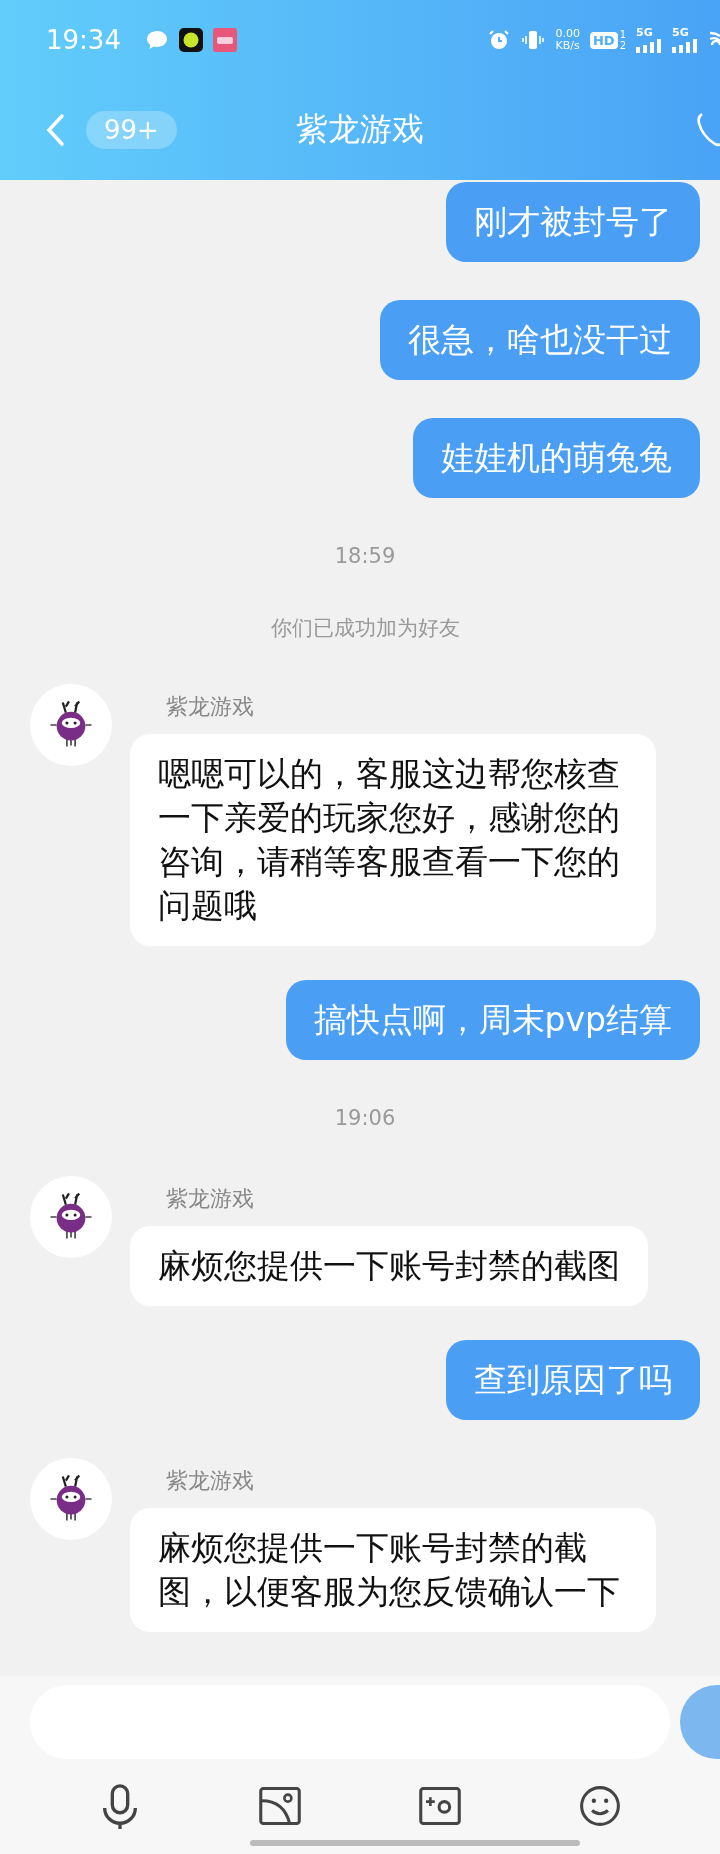  I want to click on sim-slot: 2, so click(622, 45).